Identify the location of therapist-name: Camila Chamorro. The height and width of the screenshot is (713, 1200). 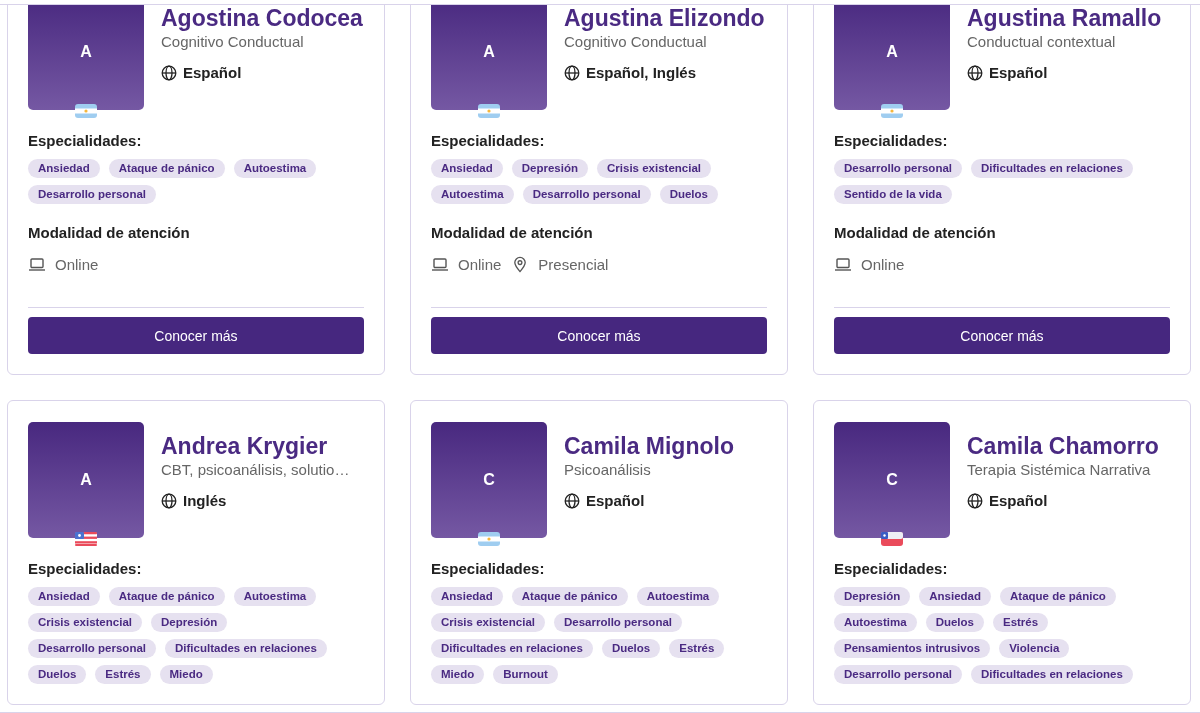
(1063, 446).